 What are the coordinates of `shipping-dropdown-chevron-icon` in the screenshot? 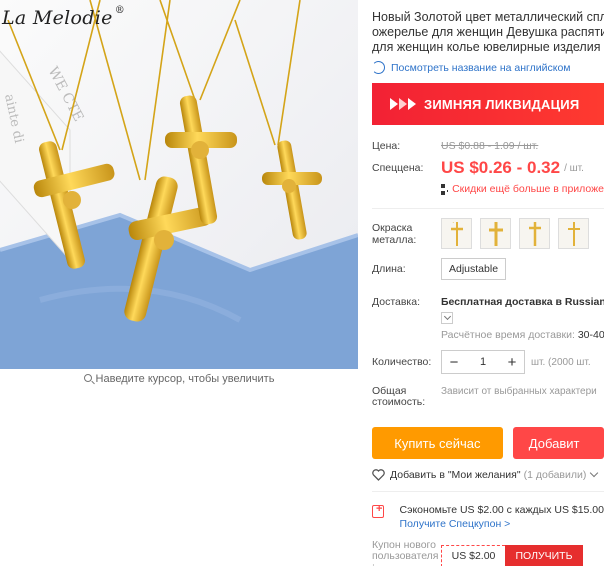 It's located at (447, 318).